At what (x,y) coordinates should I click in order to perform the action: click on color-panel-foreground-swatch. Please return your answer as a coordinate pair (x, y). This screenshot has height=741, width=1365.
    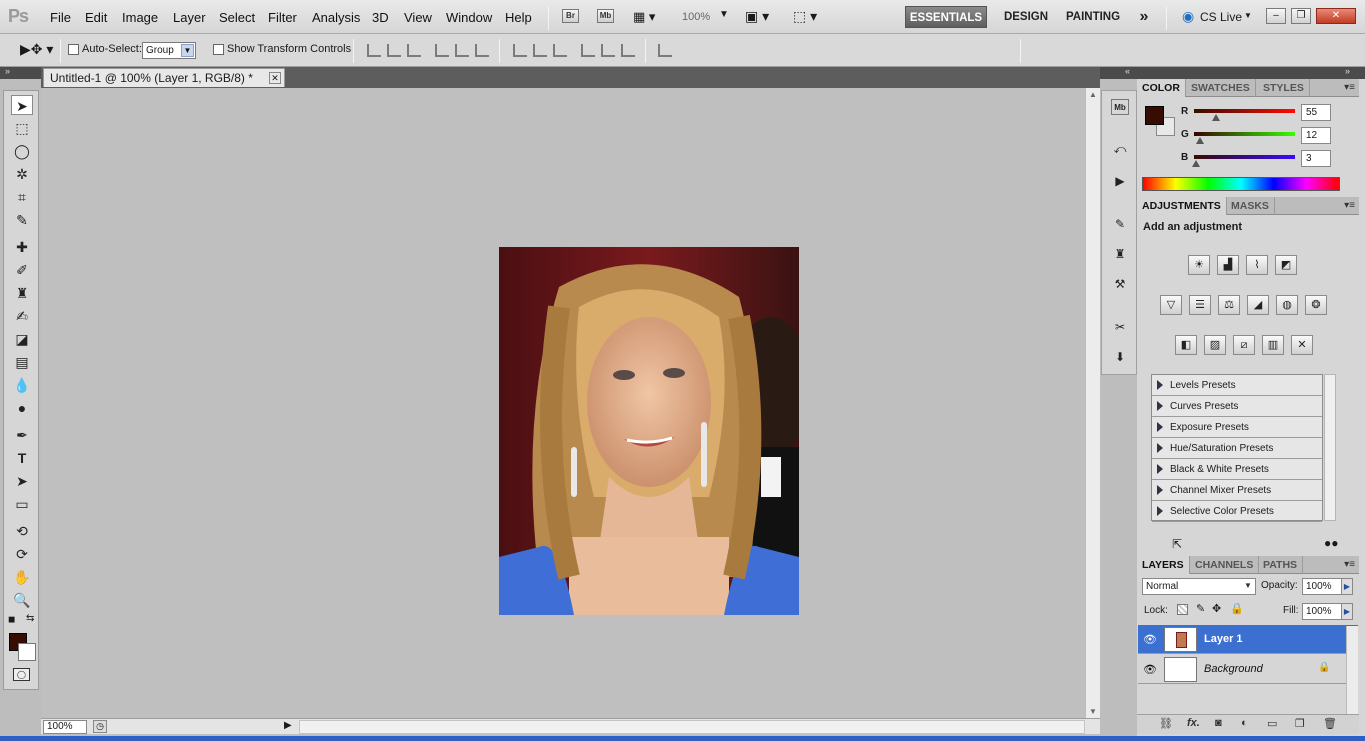
    Looking at the image, I should click on (1154, 115).